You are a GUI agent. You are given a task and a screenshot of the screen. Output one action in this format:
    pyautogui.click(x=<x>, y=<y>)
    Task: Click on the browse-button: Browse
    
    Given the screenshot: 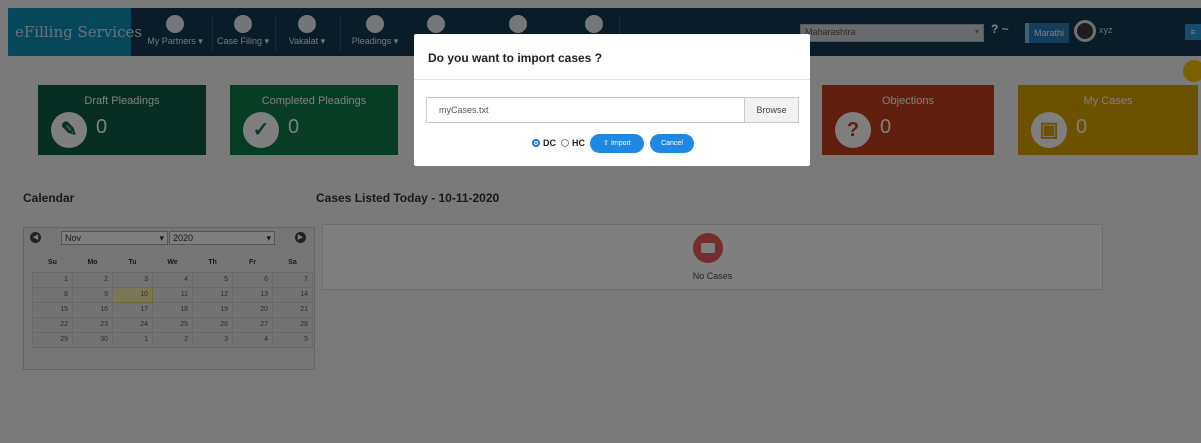 What is the action you would take?
    pyautogui.click(x=771, y=110)
    